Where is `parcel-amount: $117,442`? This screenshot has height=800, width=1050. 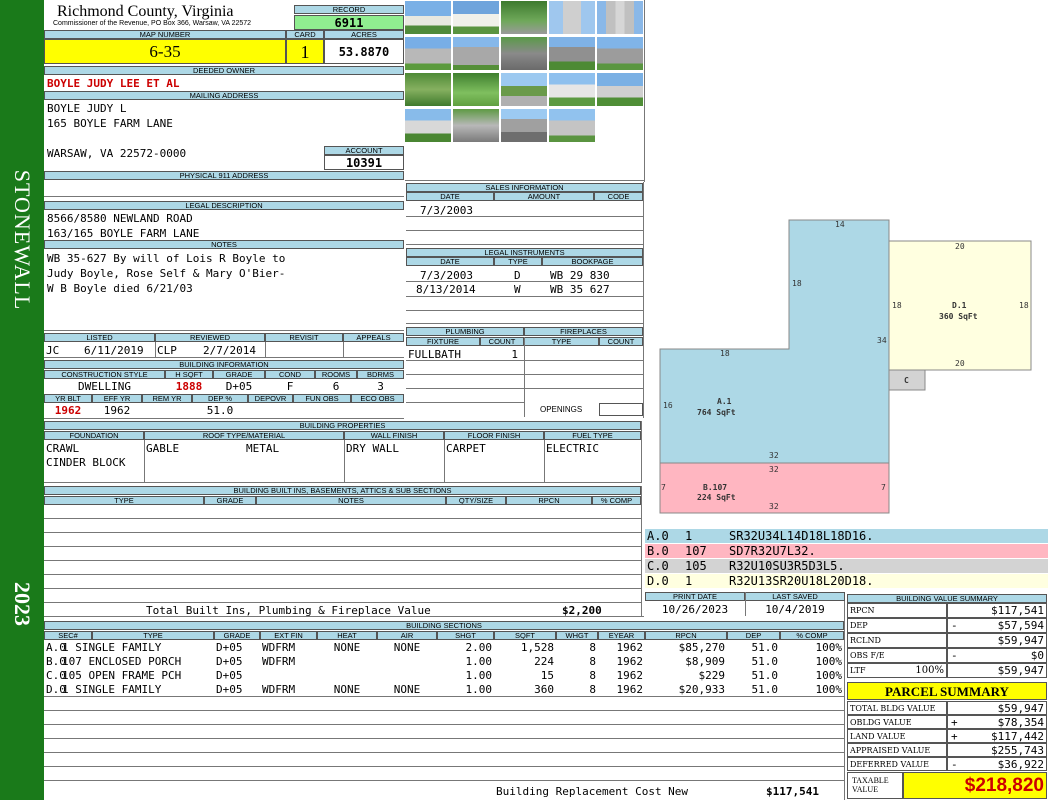
parcel-amount: $117,442 is located at coordinates (1017, 736).